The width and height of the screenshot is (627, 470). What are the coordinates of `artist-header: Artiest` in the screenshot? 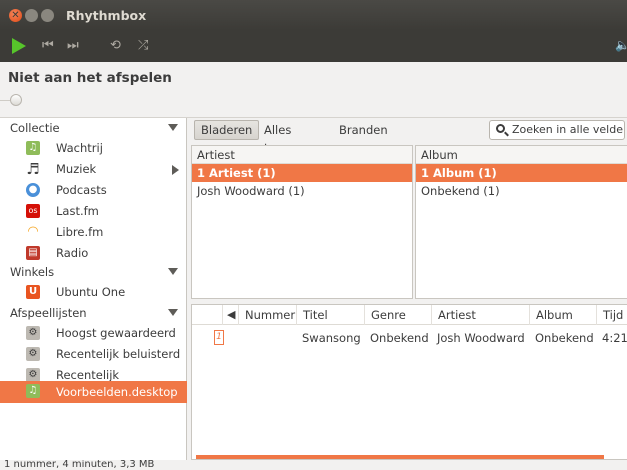 It's located at (302, 155).